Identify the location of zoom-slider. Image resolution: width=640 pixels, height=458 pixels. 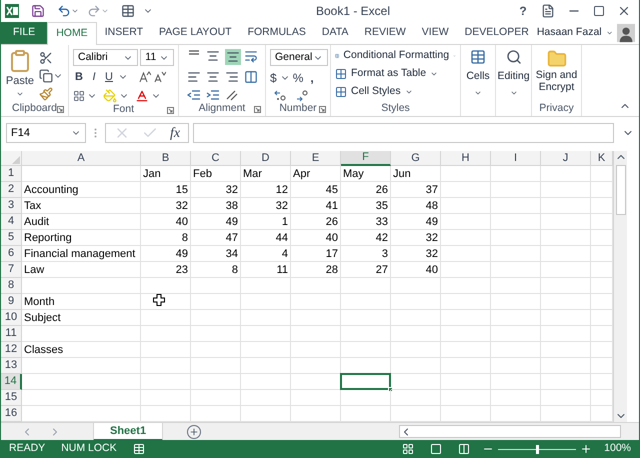
(537, 449).